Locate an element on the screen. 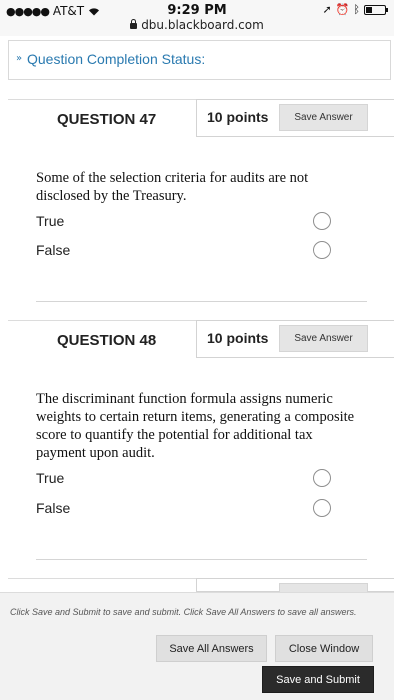 The height and width of the screenshot is (700, 394). status-icons: ➚ ⏰ ᛒ is located at coordinates (355, 9).